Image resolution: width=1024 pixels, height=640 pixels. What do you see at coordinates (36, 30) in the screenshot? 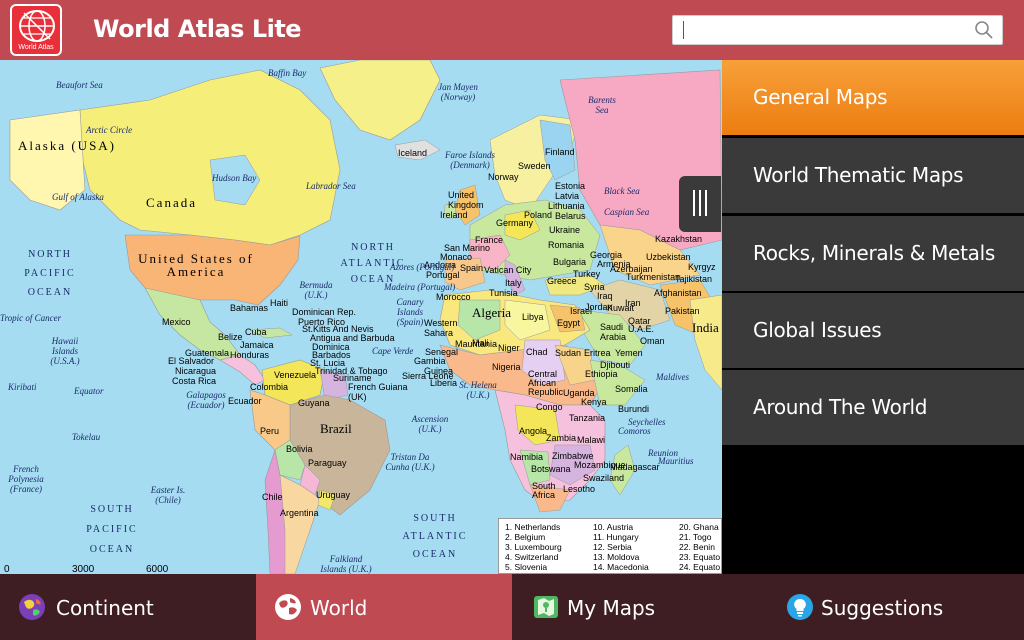
I see `app-logo: World Atlas` at bounding box center [36, 30].